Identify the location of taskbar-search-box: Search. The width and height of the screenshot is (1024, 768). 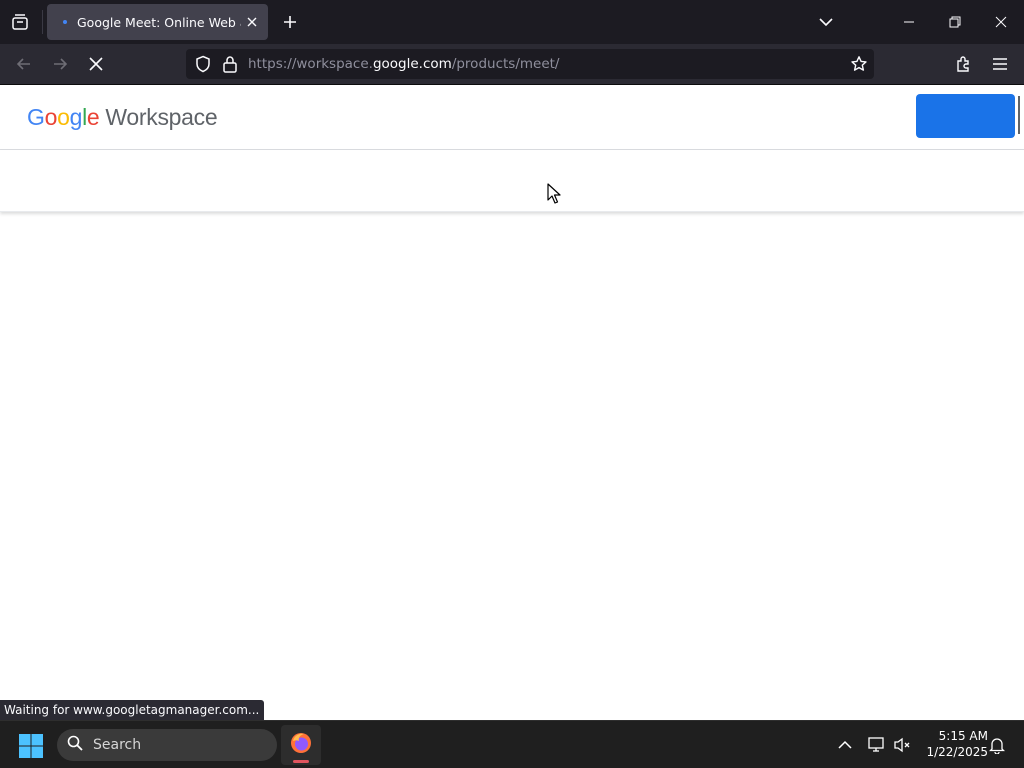
(167, 745).